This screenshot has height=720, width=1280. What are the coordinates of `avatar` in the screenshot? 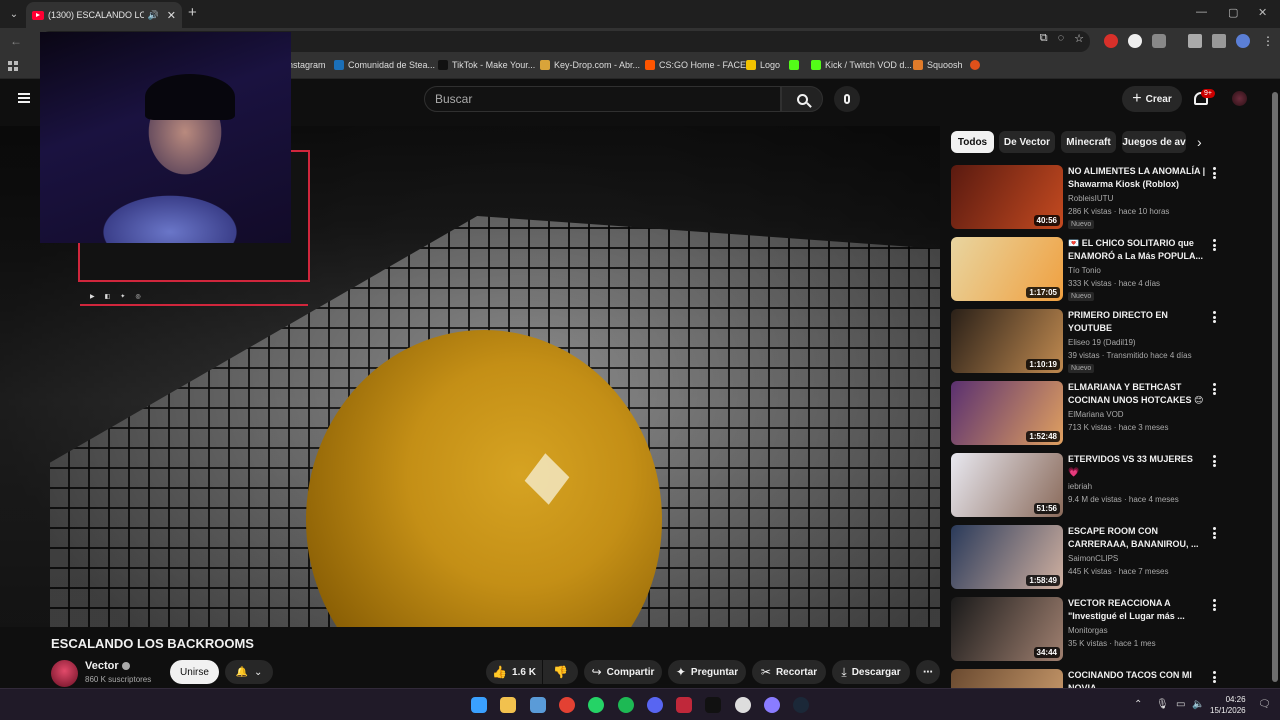 It's located at (1239, 98).